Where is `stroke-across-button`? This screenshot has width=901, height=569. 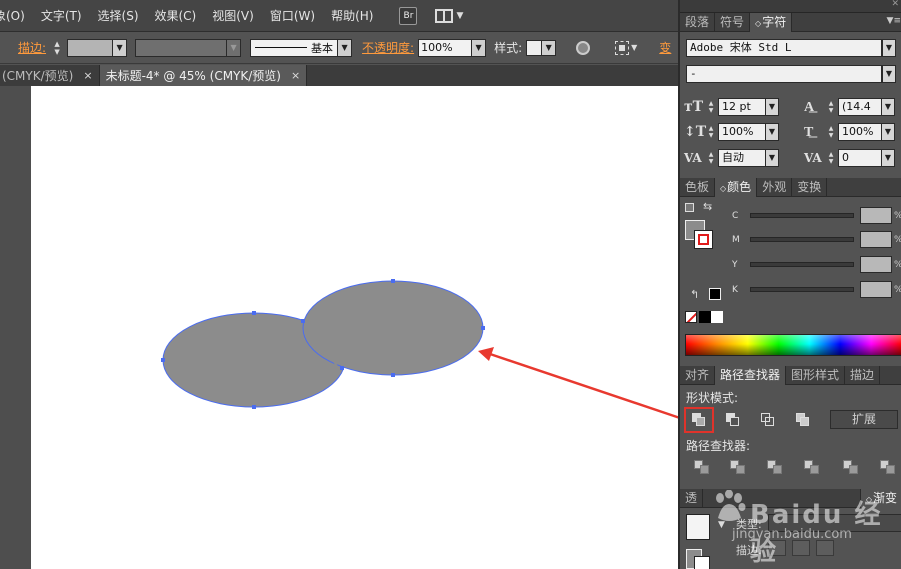 stroke-across-button is located at coordinates (825, 548).